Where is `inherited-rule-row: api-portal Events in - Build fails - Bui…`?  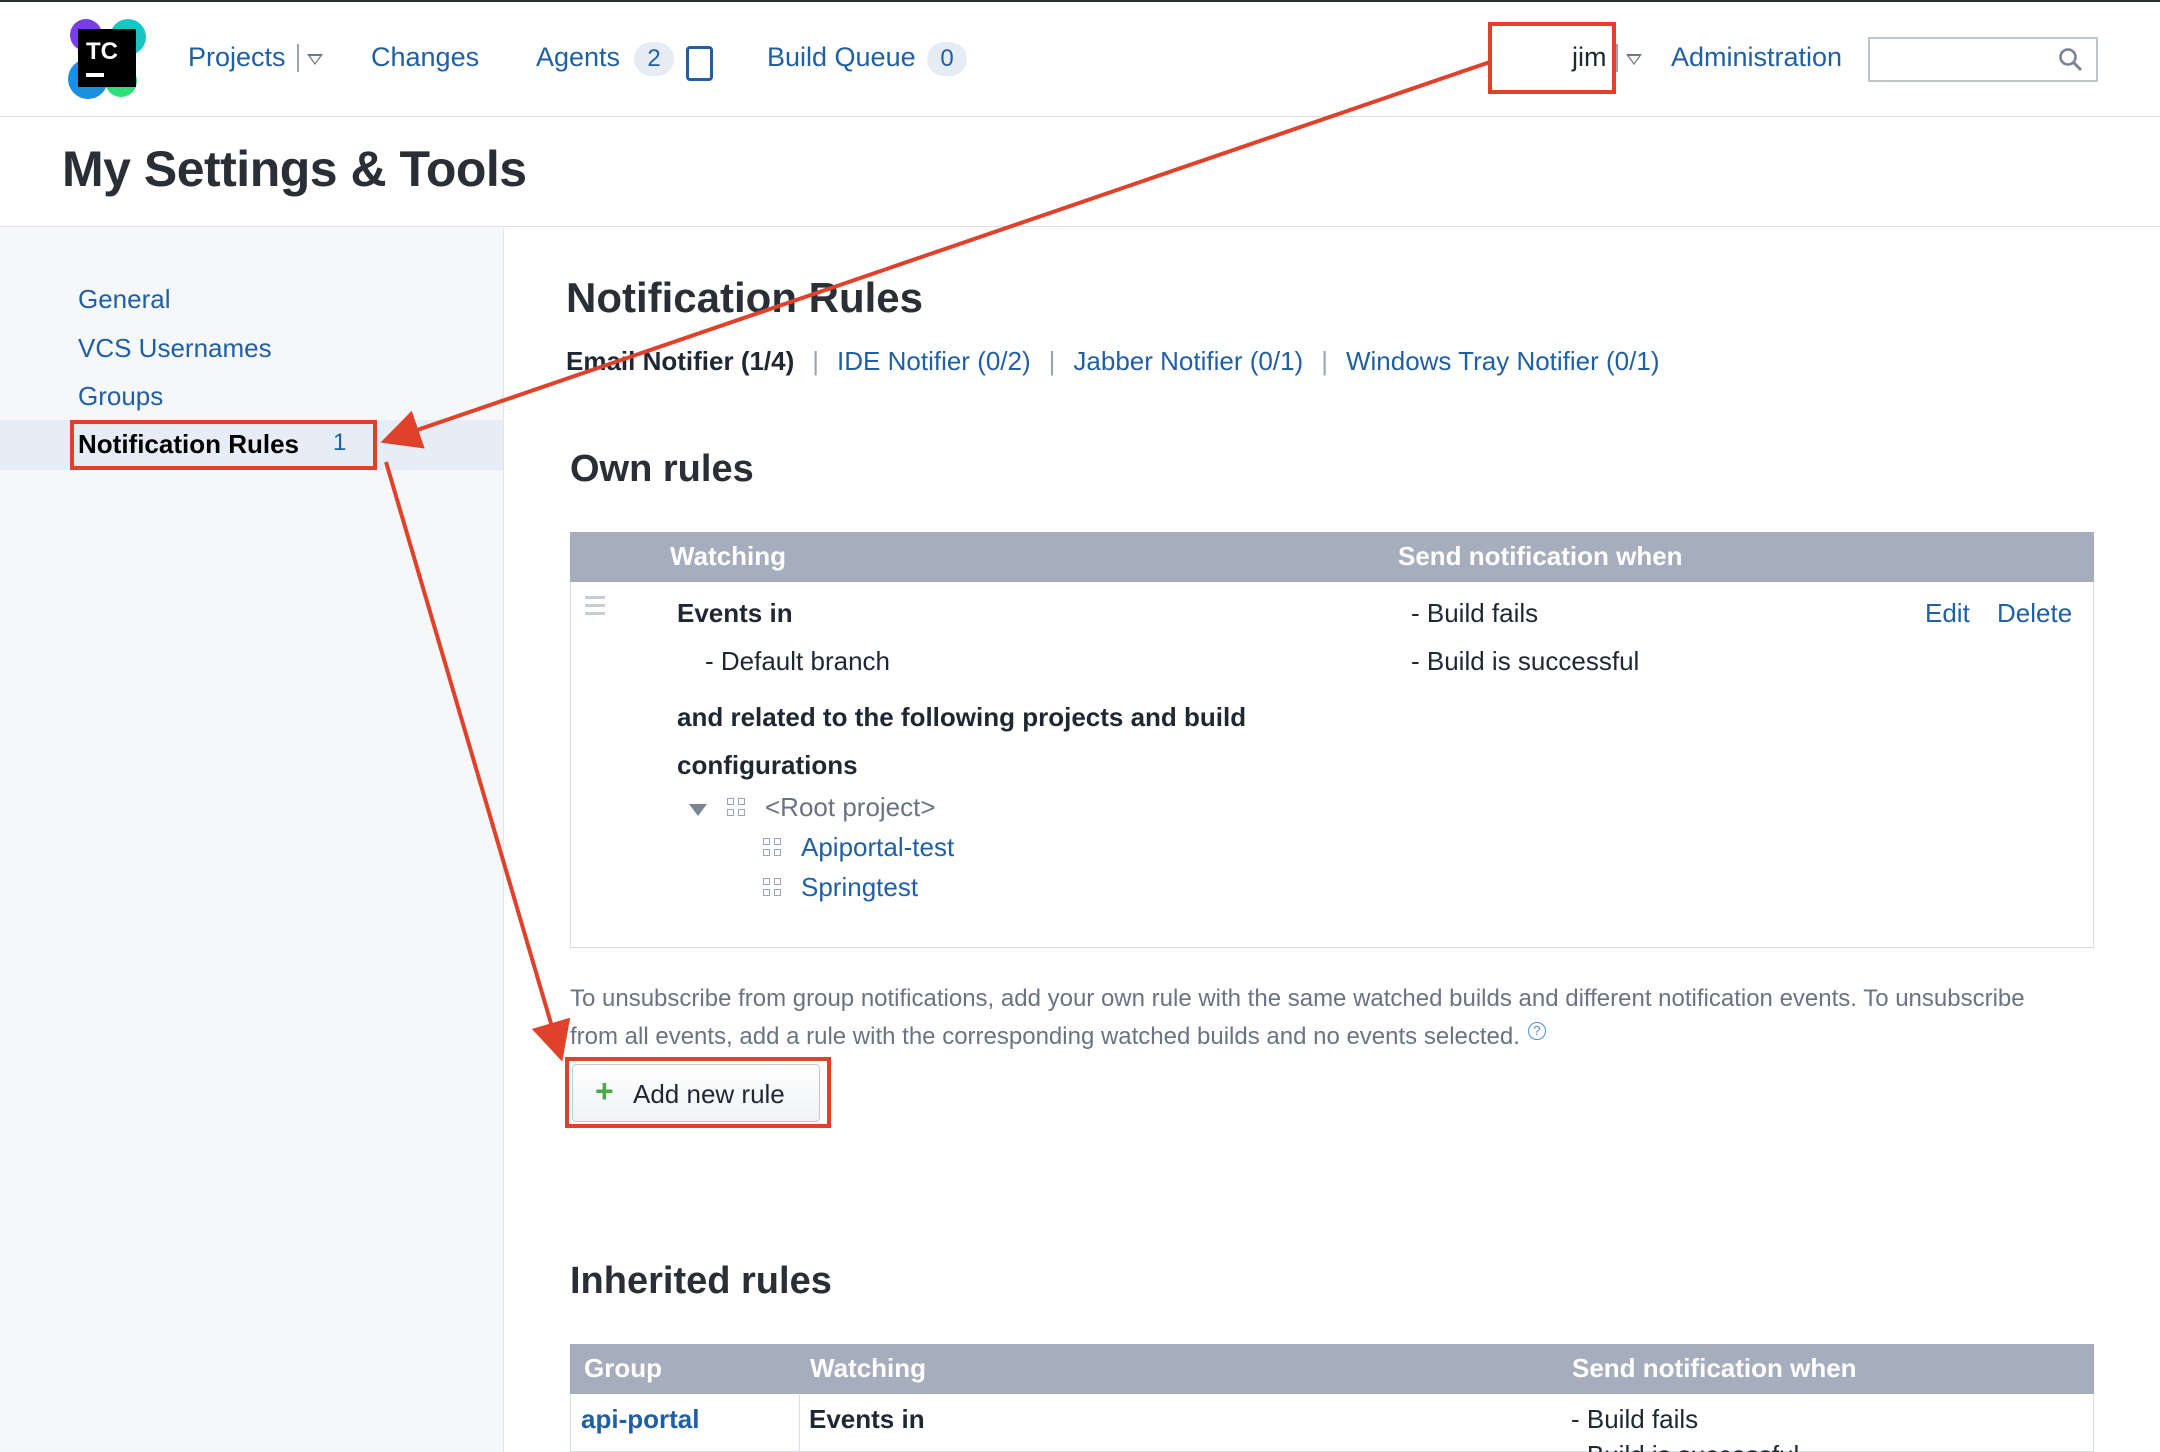 inherited-rule-row: api-portal Events in - Build fails - Bui… is located at coordinates (1332, 1423).